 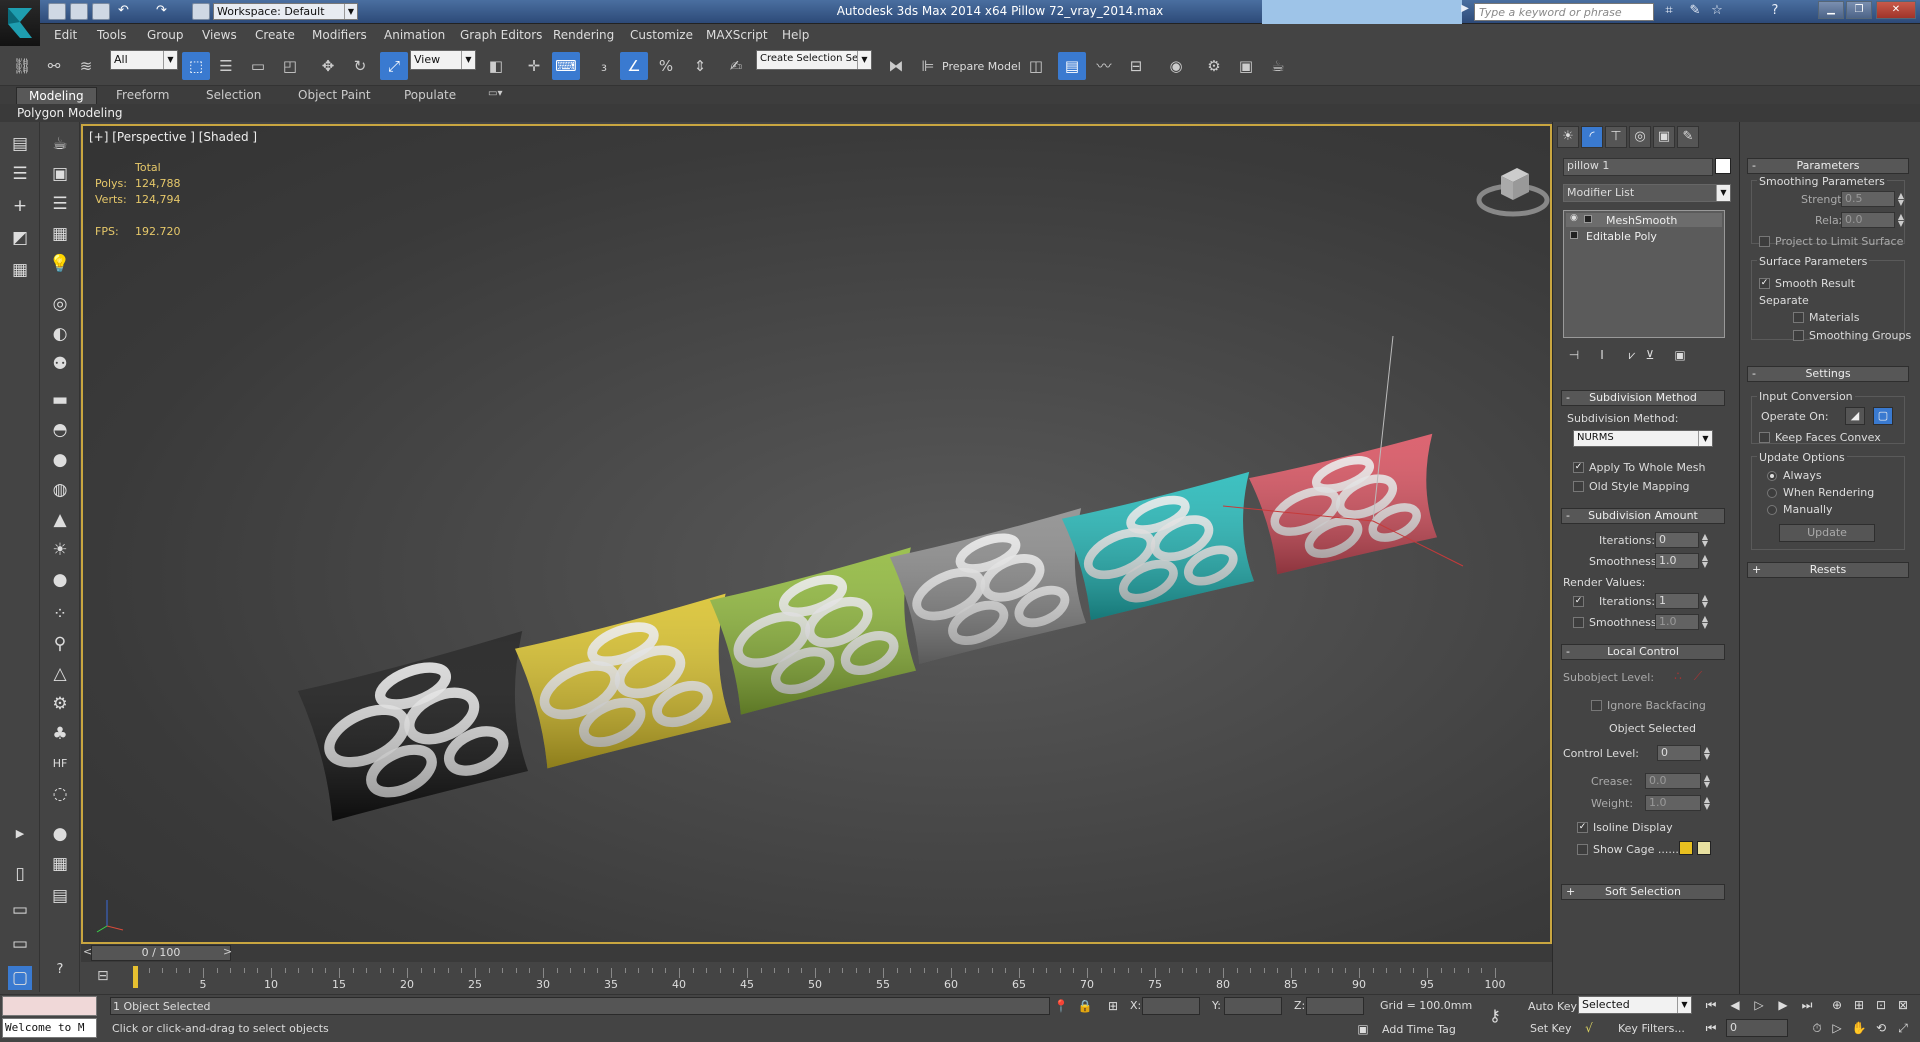 I want to click on menu-graph-editors: Graph Editors, so click(x=501, y=35).